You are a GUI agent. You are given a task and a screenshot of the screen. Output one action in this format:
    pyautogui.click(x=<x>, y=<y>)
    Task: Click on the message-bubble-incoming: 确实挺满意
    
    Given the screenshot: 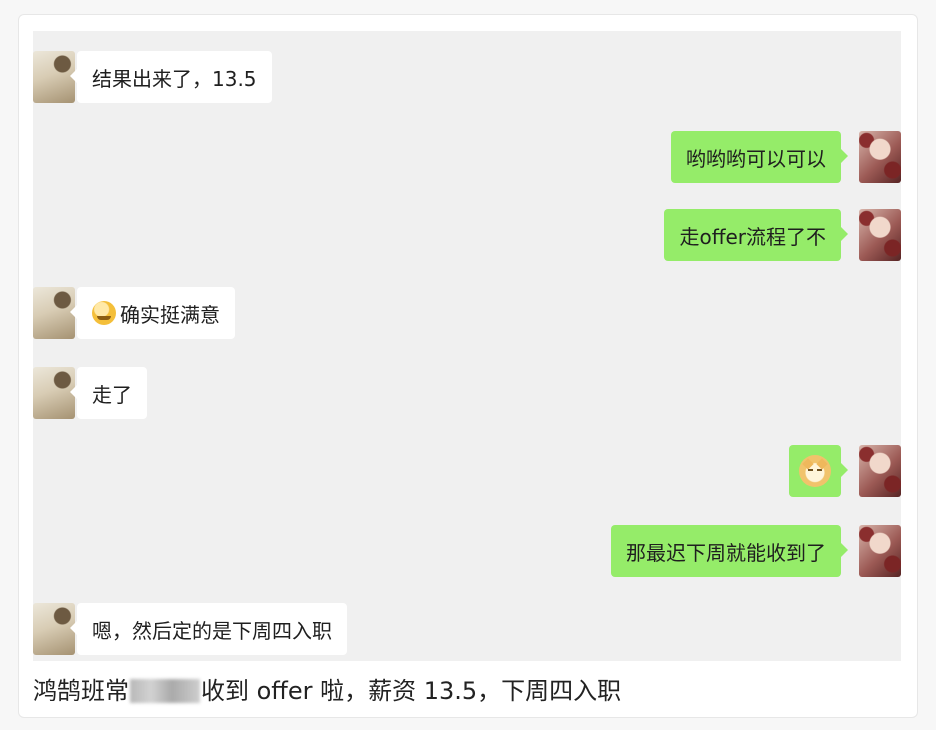 What is the action you would take?
    pyautogui.click(x=152, y=313)
    